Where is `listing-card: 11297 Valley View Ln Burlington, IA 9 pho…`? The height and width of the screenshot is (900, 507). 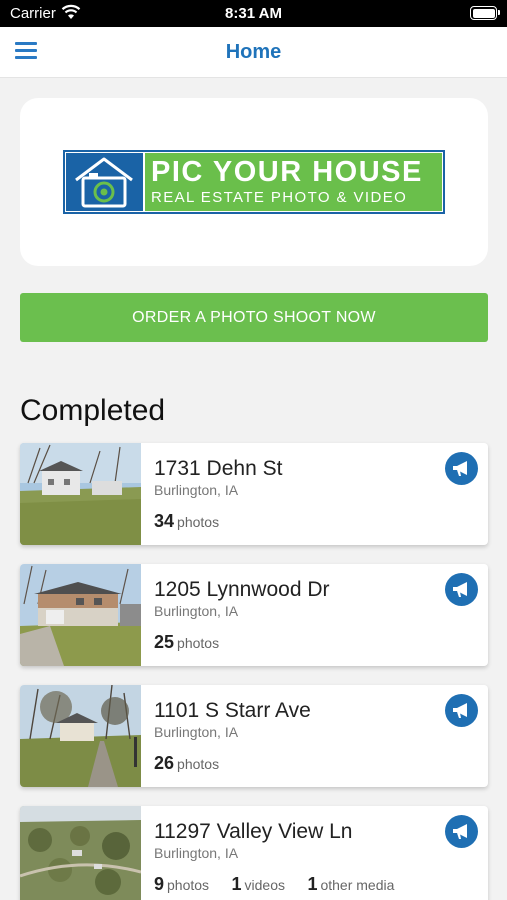 listing-card: 11297 Valley View Ln Burlington, IA 9 pho… is located at coordinates (254, 853).